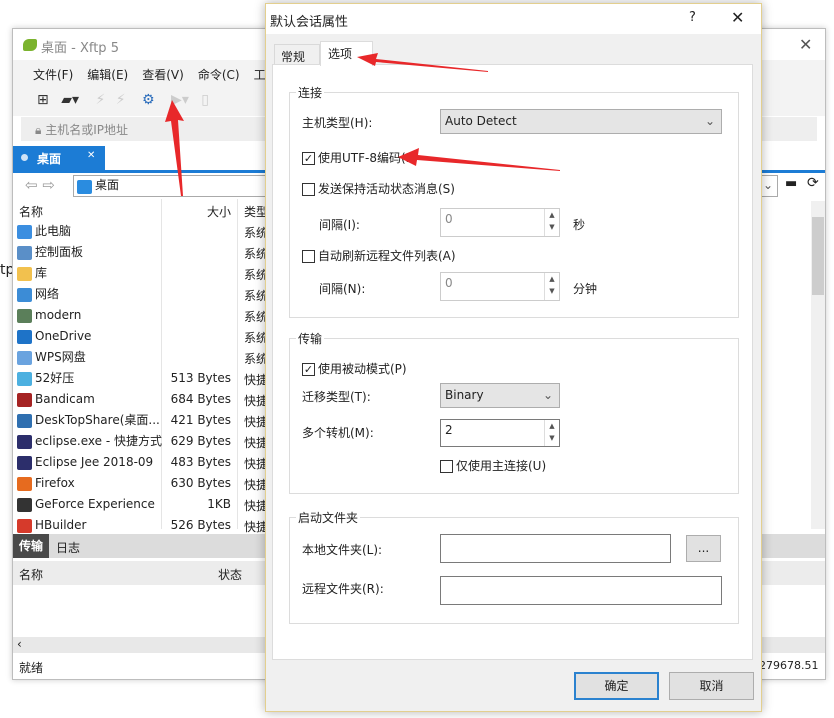  I want to click on annotation-arrow-options-tab, so click(422, 62).